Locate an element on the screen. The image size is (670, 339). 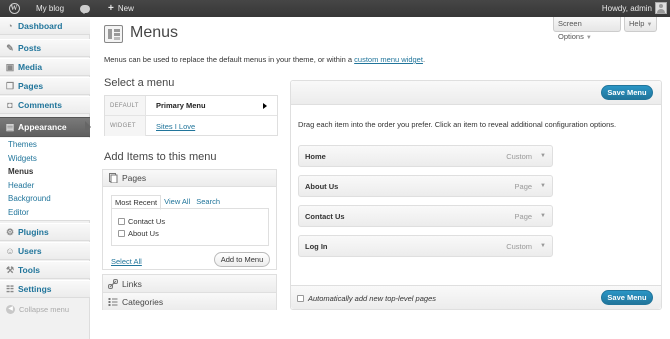
submenu-item-themes: Themes is located at coordinates (45, 145).